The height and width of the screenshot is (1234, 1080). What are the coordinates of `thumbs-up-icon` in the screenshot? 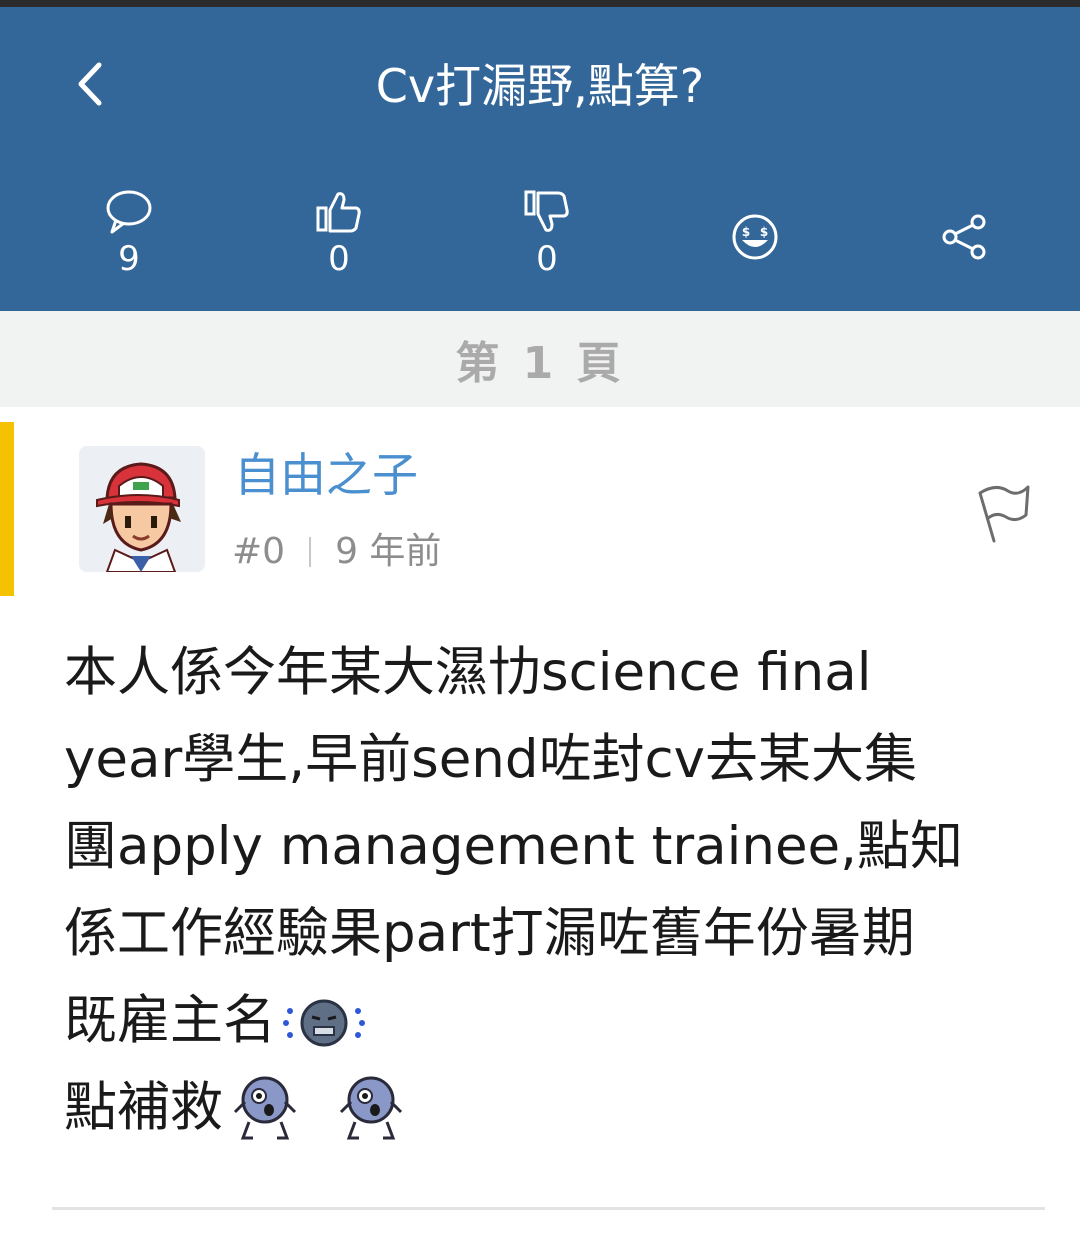 It's located at (338, 212).